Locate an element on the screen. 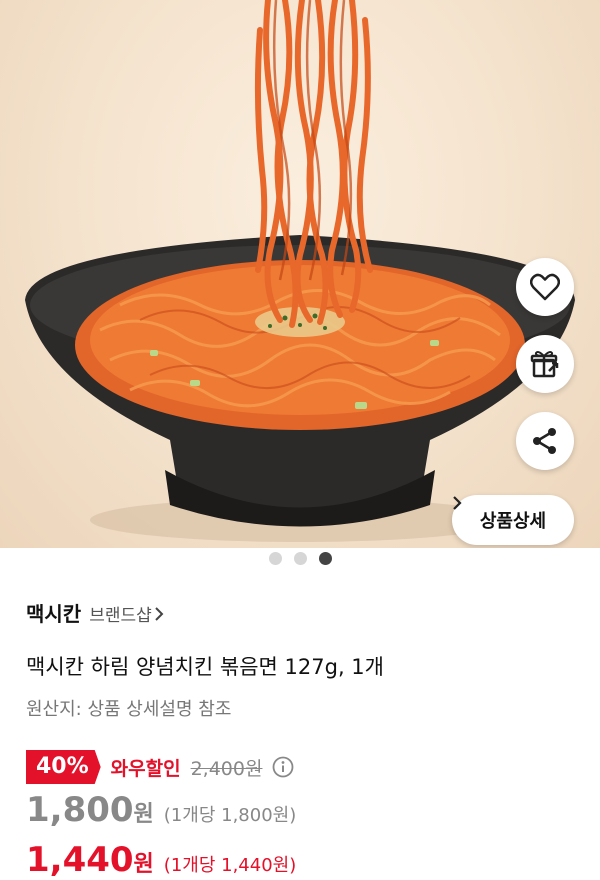 The width and height of the screenshot is (600, 880). brand-shop-label: 브랜드샵 is located at coordinates (120, 616).